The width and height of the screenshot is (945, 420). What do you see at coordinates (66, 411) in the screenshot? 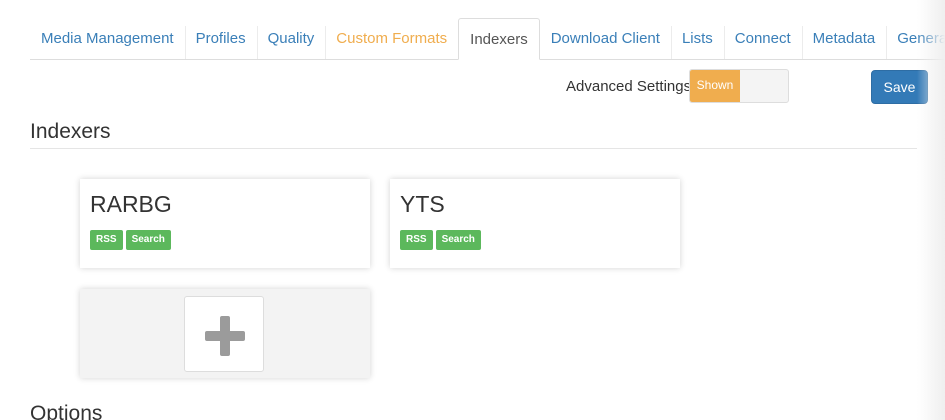
I see `options-section-title: Options` at bounding box center [66, 411].